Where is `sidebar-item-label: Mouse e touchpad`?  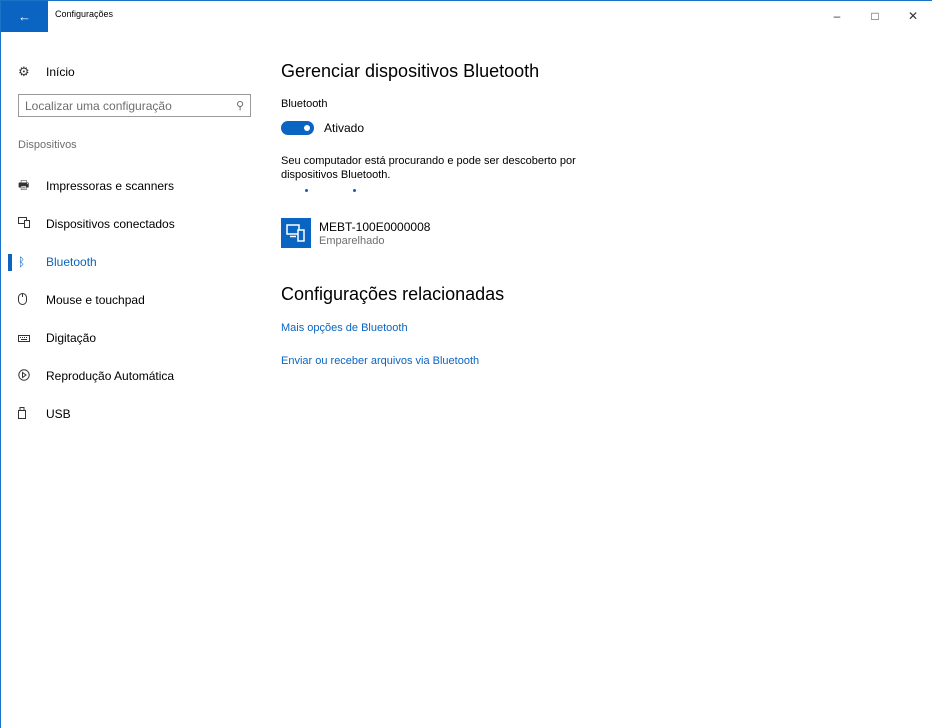
sidebar-item-label: Mouse e touchpad is located at coordinates (95, 300).